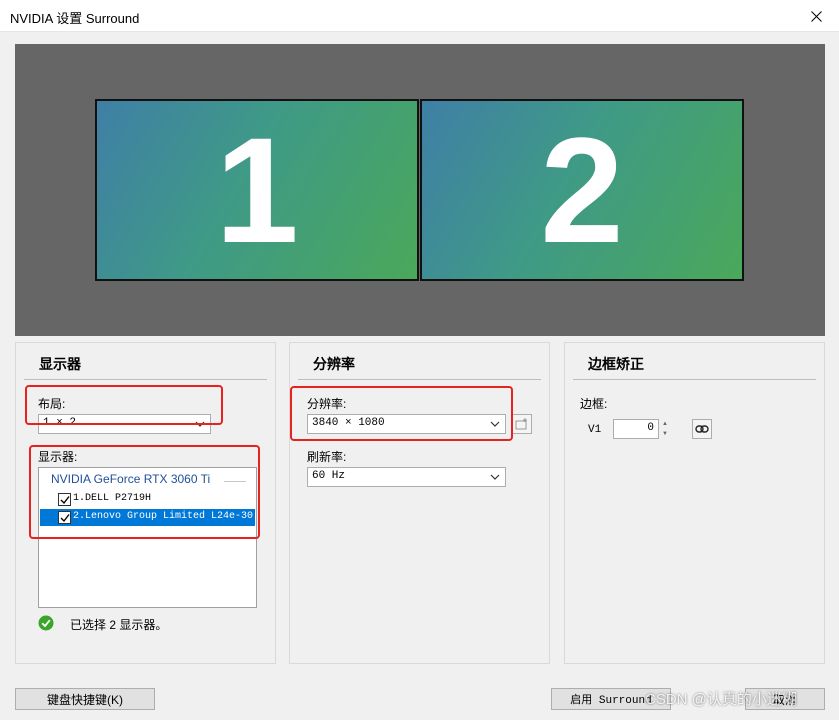  I want to click on resolution-panel-header: 分辨率, so click(419, 361).